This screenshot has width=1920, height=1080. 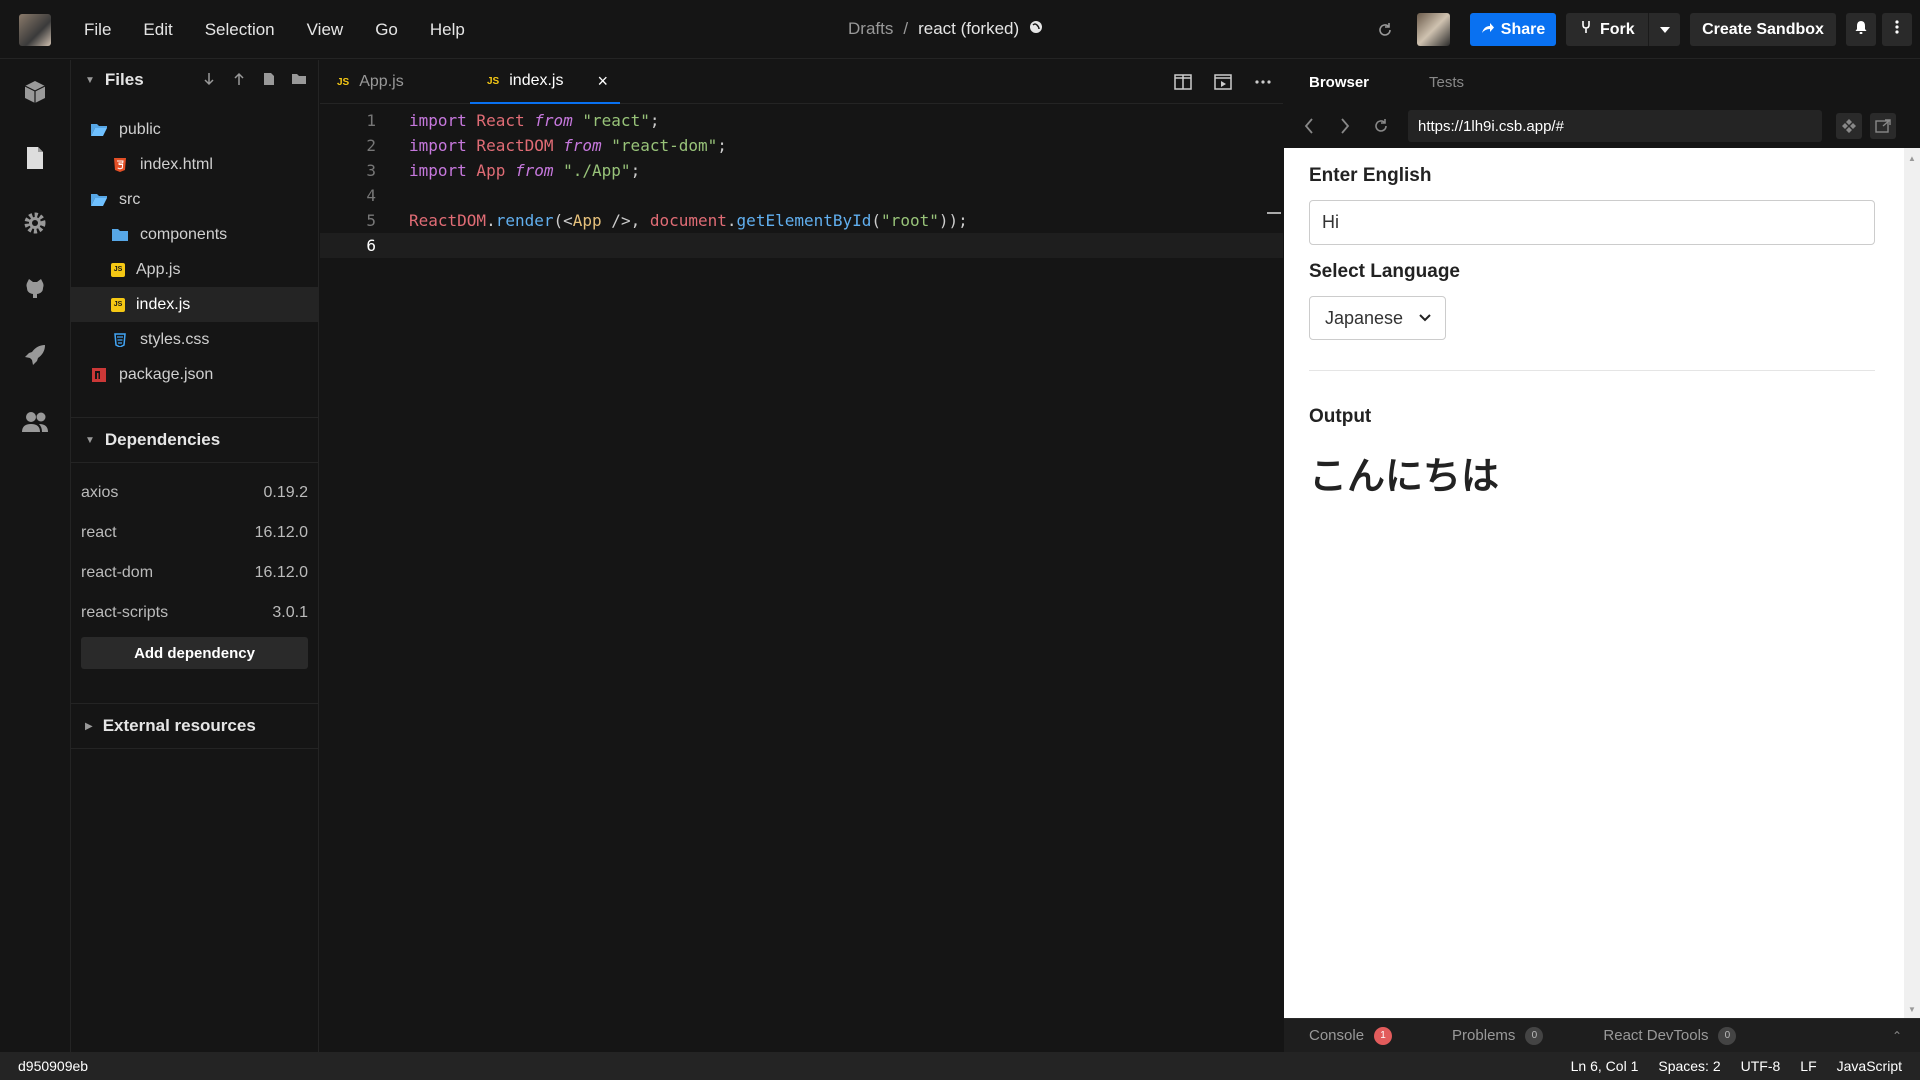 I want to click on dependency-row: react-scripts 3.0.1, so click(x=194, y=613).